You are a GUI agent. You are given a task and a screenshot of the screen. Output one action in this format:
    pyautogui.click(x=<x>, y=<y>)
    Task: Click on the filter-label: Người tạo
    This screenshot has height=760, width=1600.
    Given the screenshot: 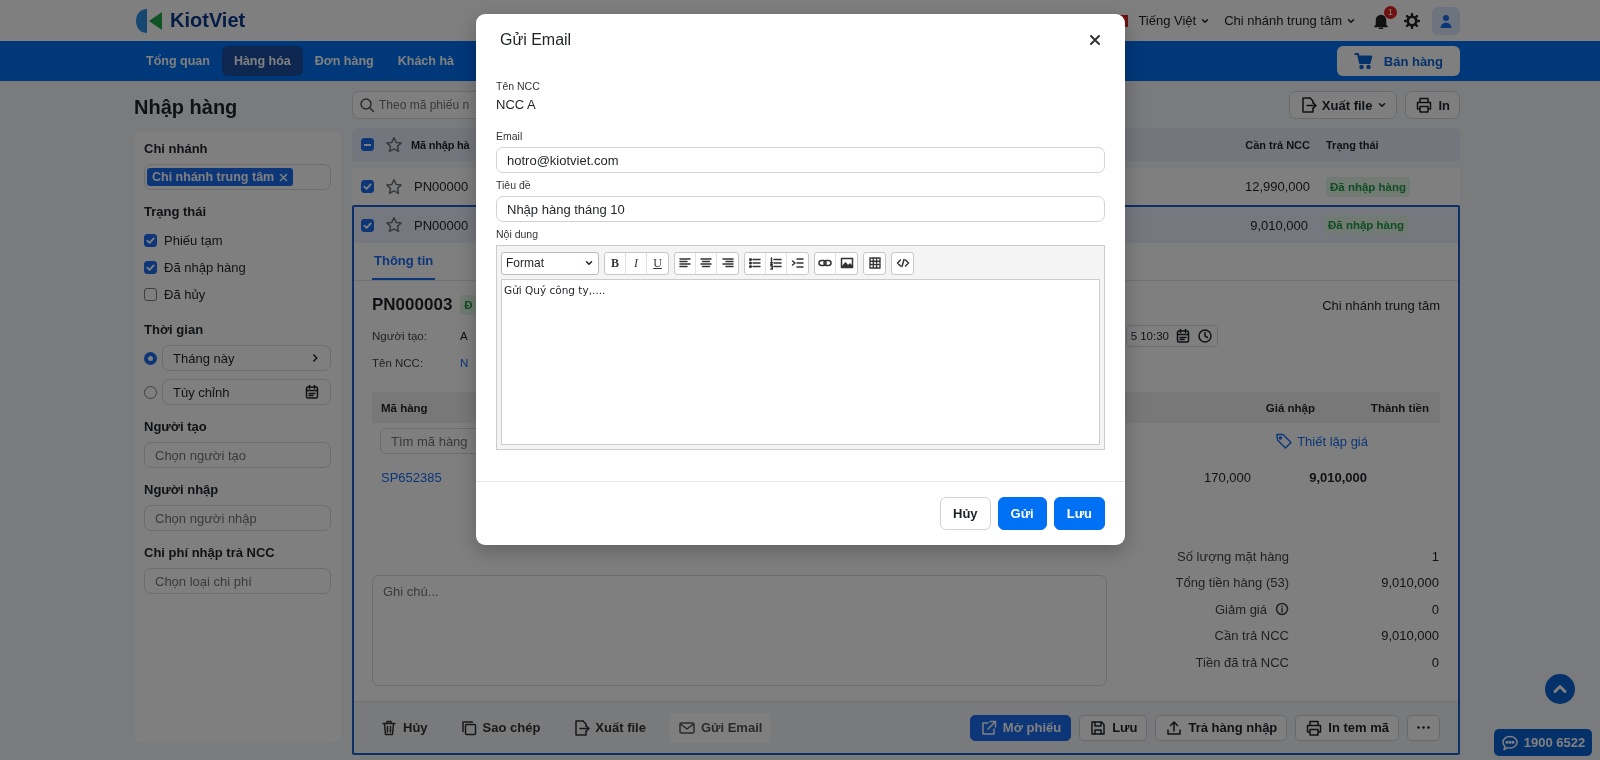 What is the action you would take?
    pyautogui.click(x=176, y=426)
    